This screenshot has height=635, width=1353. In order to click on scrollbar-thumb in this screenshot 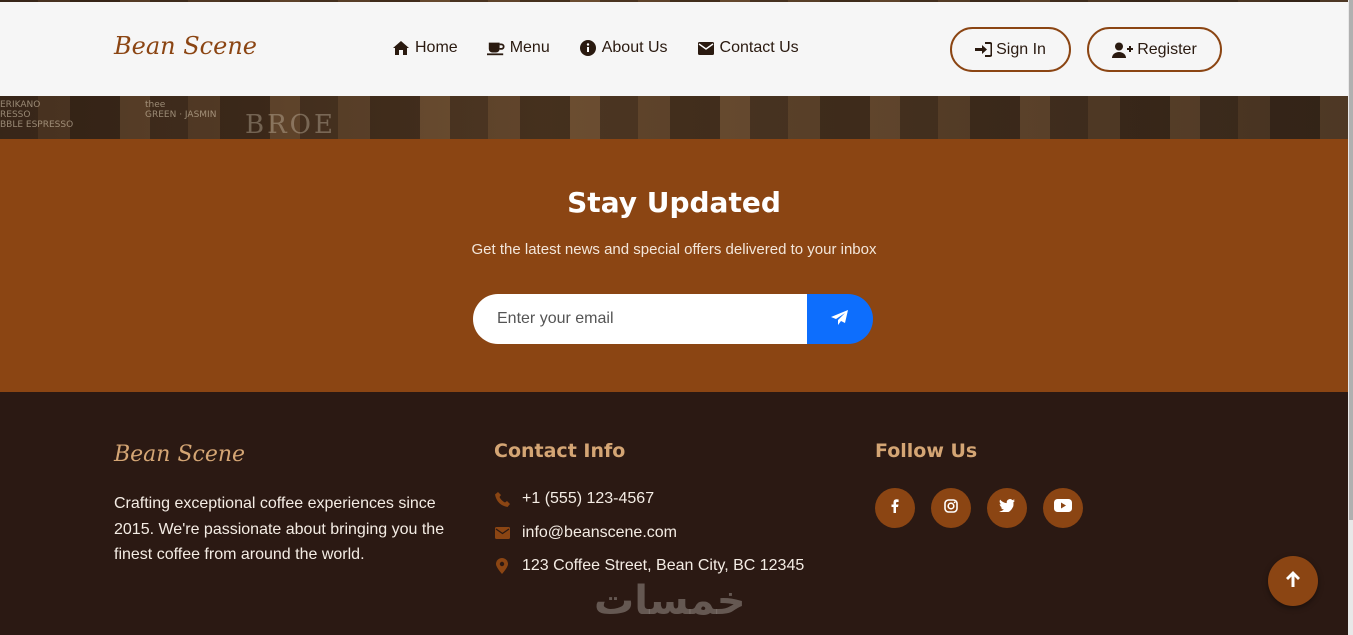, I will do `click(1351, 260)`.